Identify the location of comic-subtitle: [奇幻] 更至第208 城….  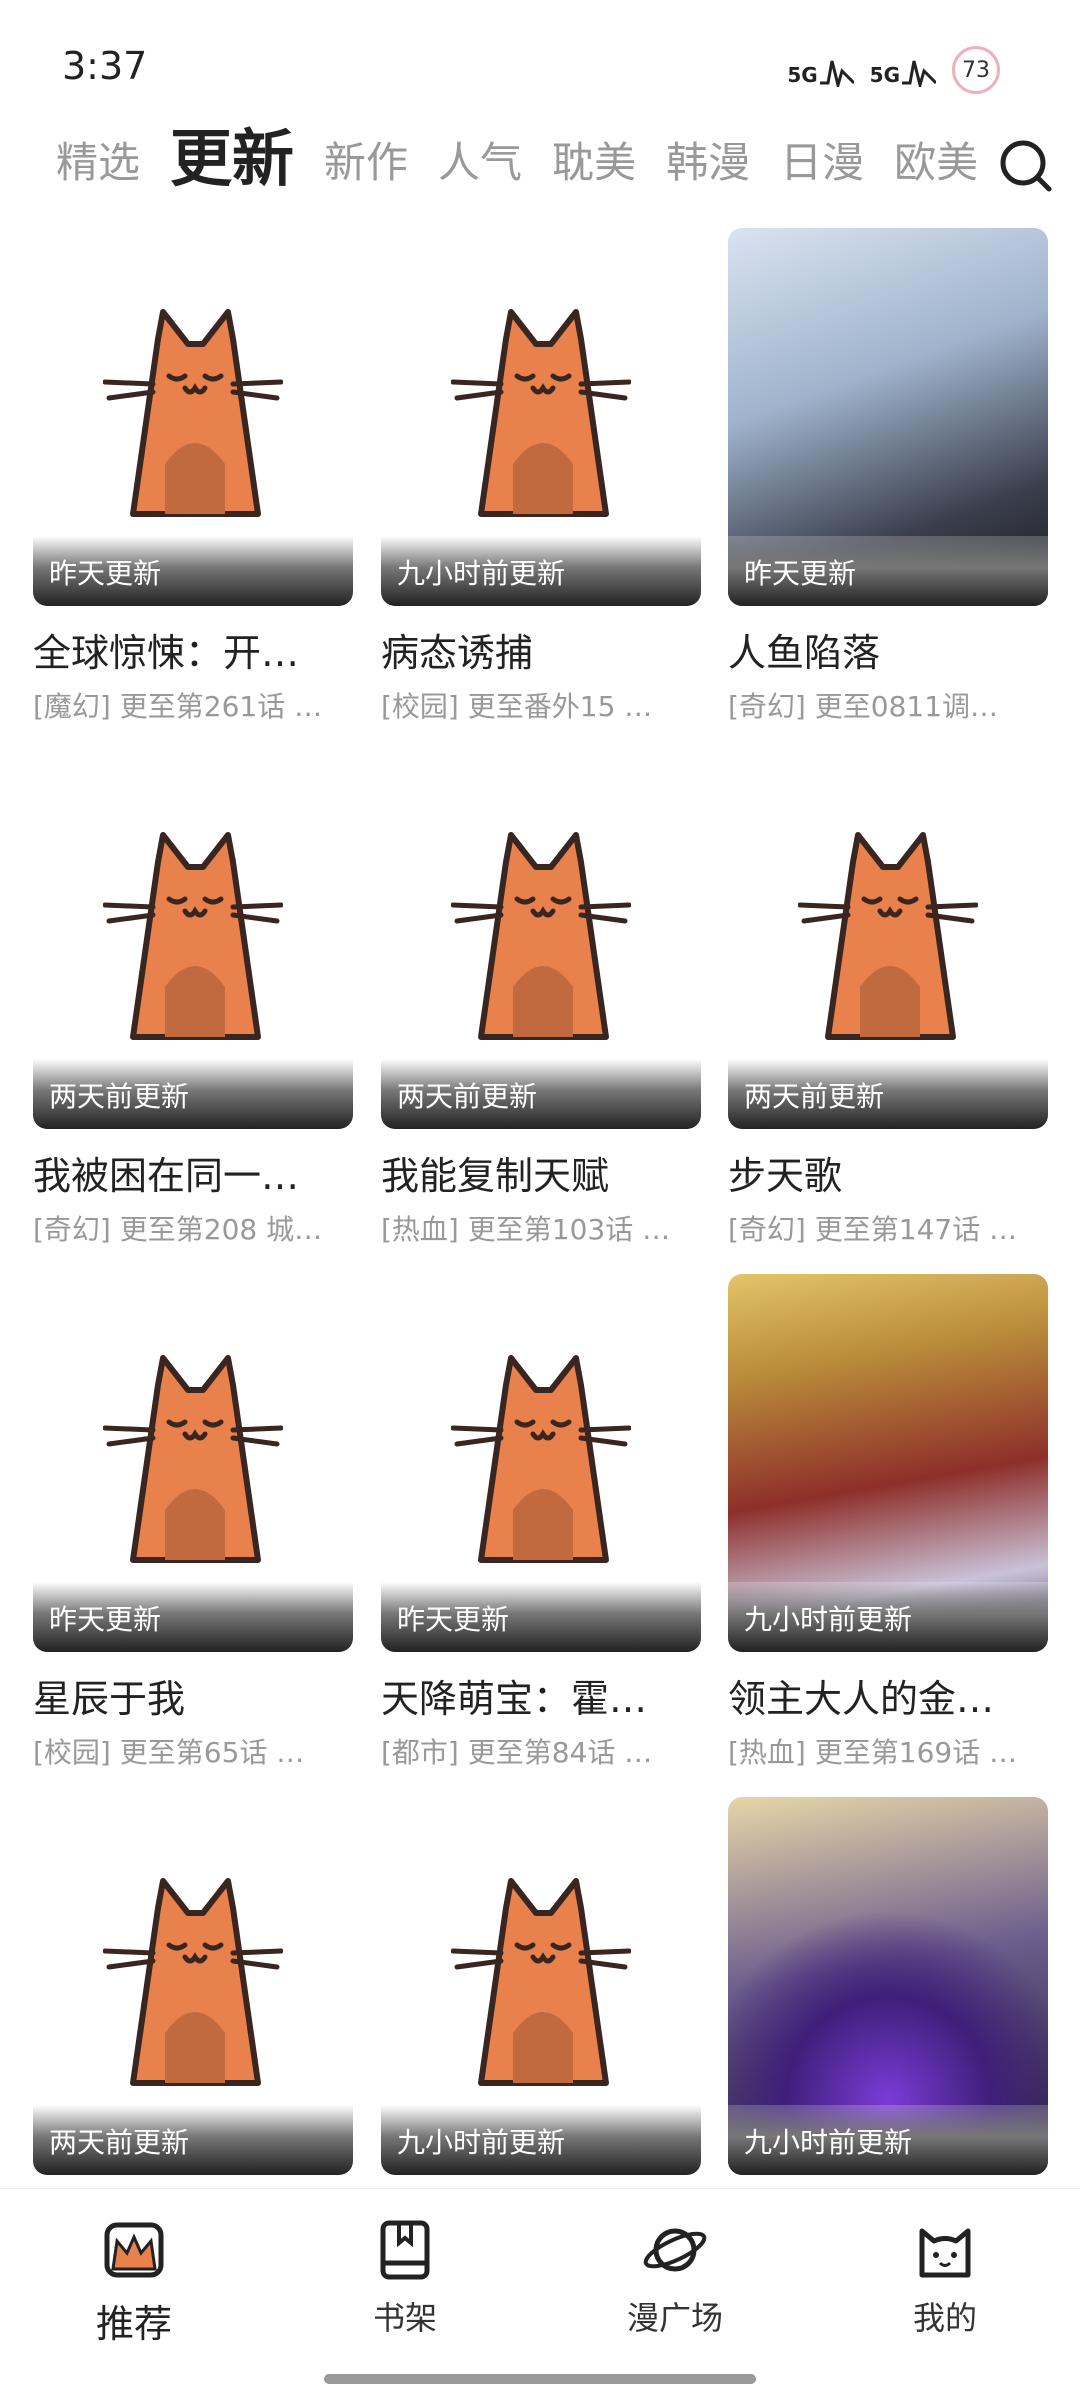
(178, 1229).